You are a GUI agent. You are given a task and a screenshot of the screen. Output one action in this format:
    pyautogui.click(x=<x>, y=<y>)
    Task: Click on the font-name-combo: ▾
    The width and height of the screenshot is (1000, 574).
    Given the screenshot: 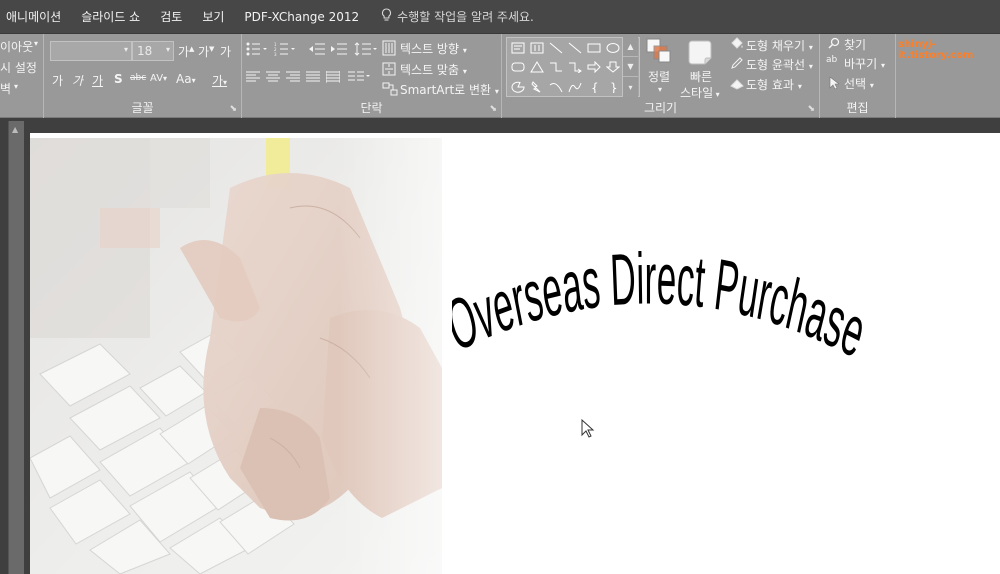 What is the action you would take?
    pyautogui.click(x=91, y=51)
    